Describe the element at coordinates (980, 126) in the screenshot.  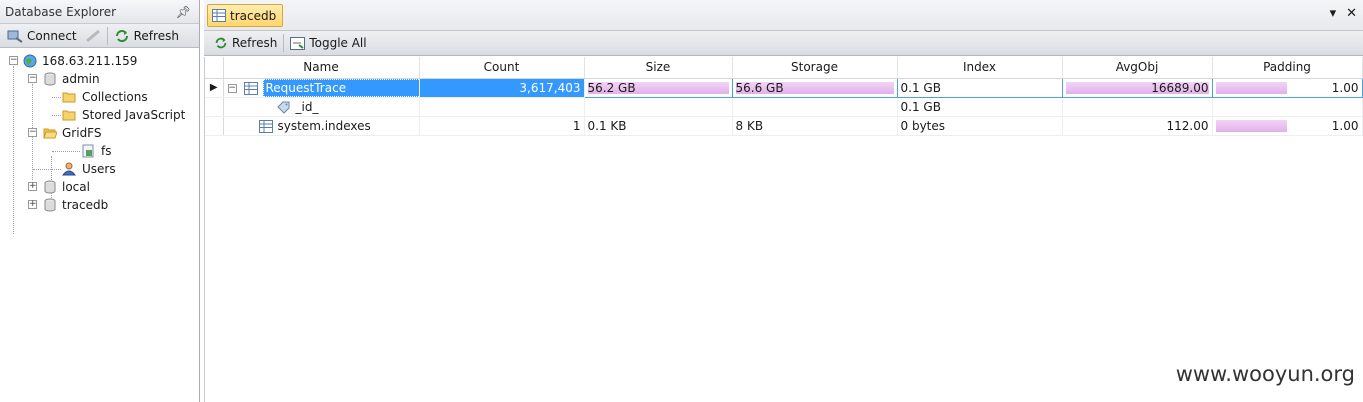
I see `index-cell: 0 bytes` at that location.